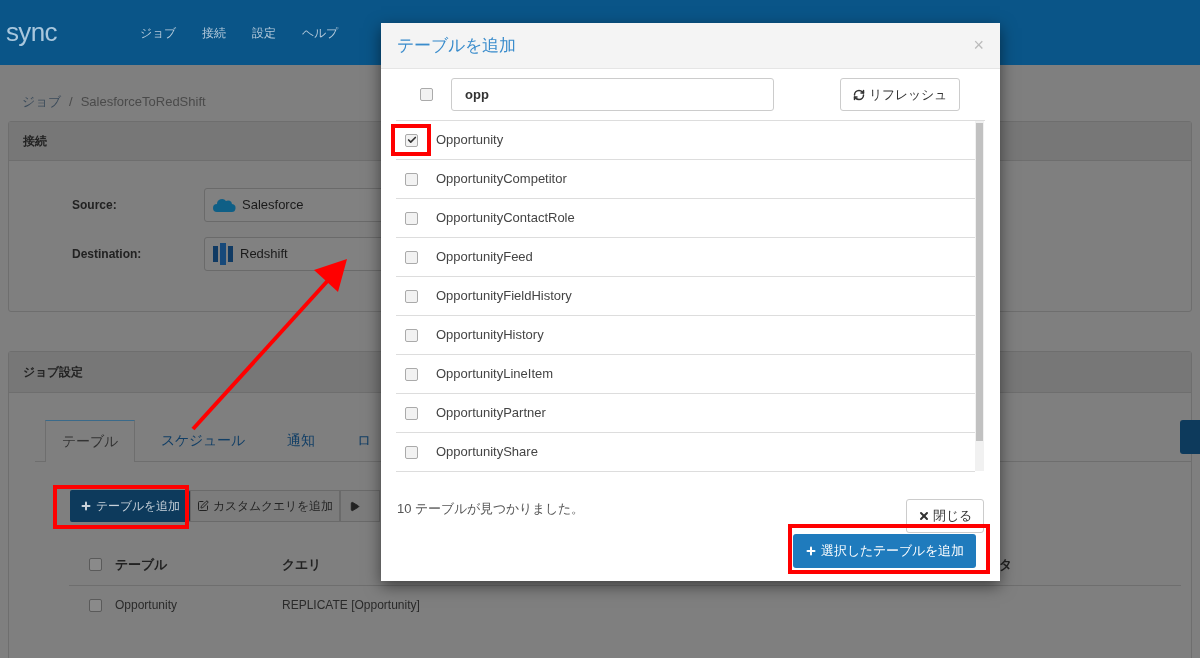 The height and width of the screenshot is (658, 1200). I want to click on modal-title: テーブルを追加, so click(456, 45).